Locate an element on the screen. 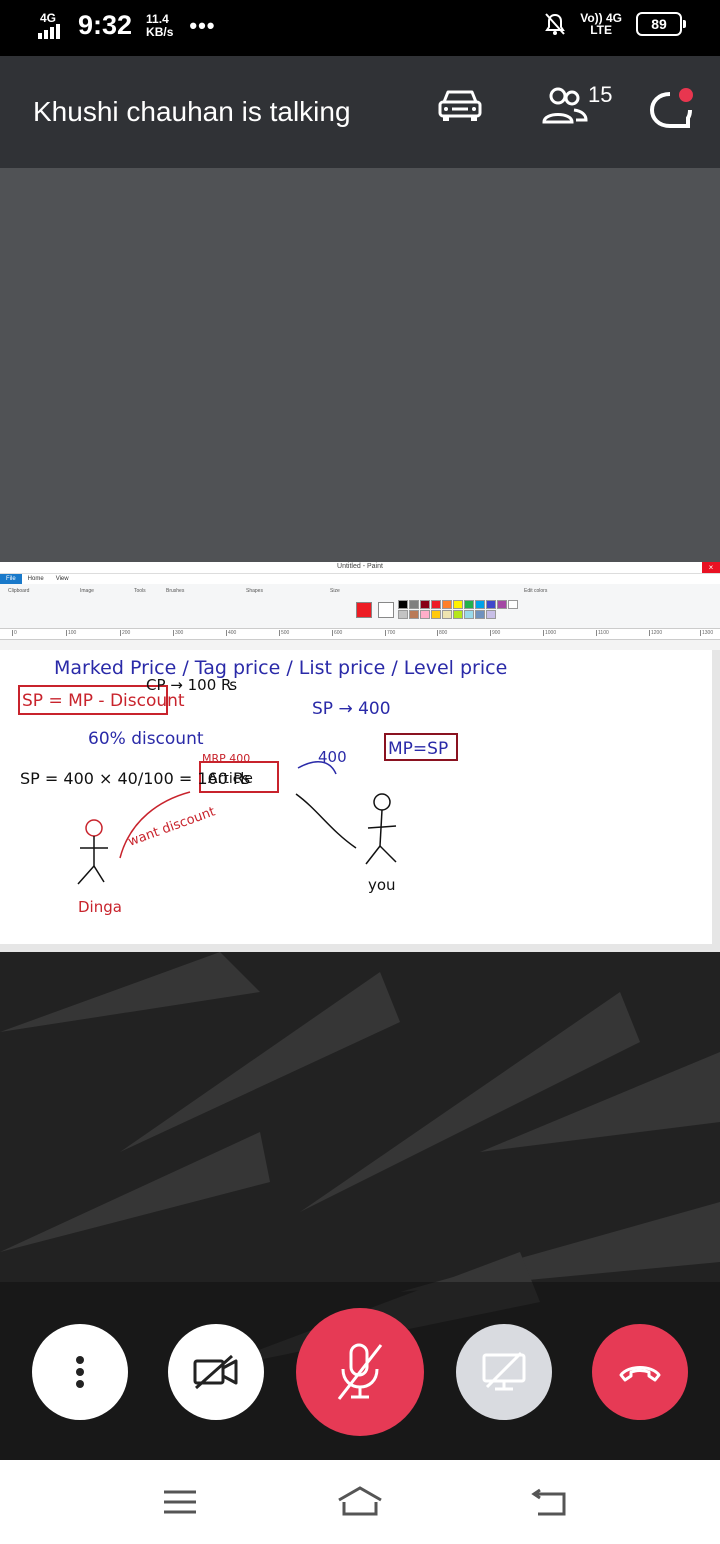 This screenshot has width=720, height=1544. note-you: you is located at coordinates (382, 885).